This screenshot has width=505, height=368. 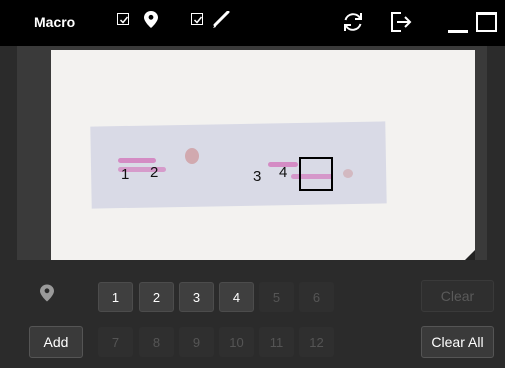 I want to click on position-button-11: 11, so click(x=276, y=342).